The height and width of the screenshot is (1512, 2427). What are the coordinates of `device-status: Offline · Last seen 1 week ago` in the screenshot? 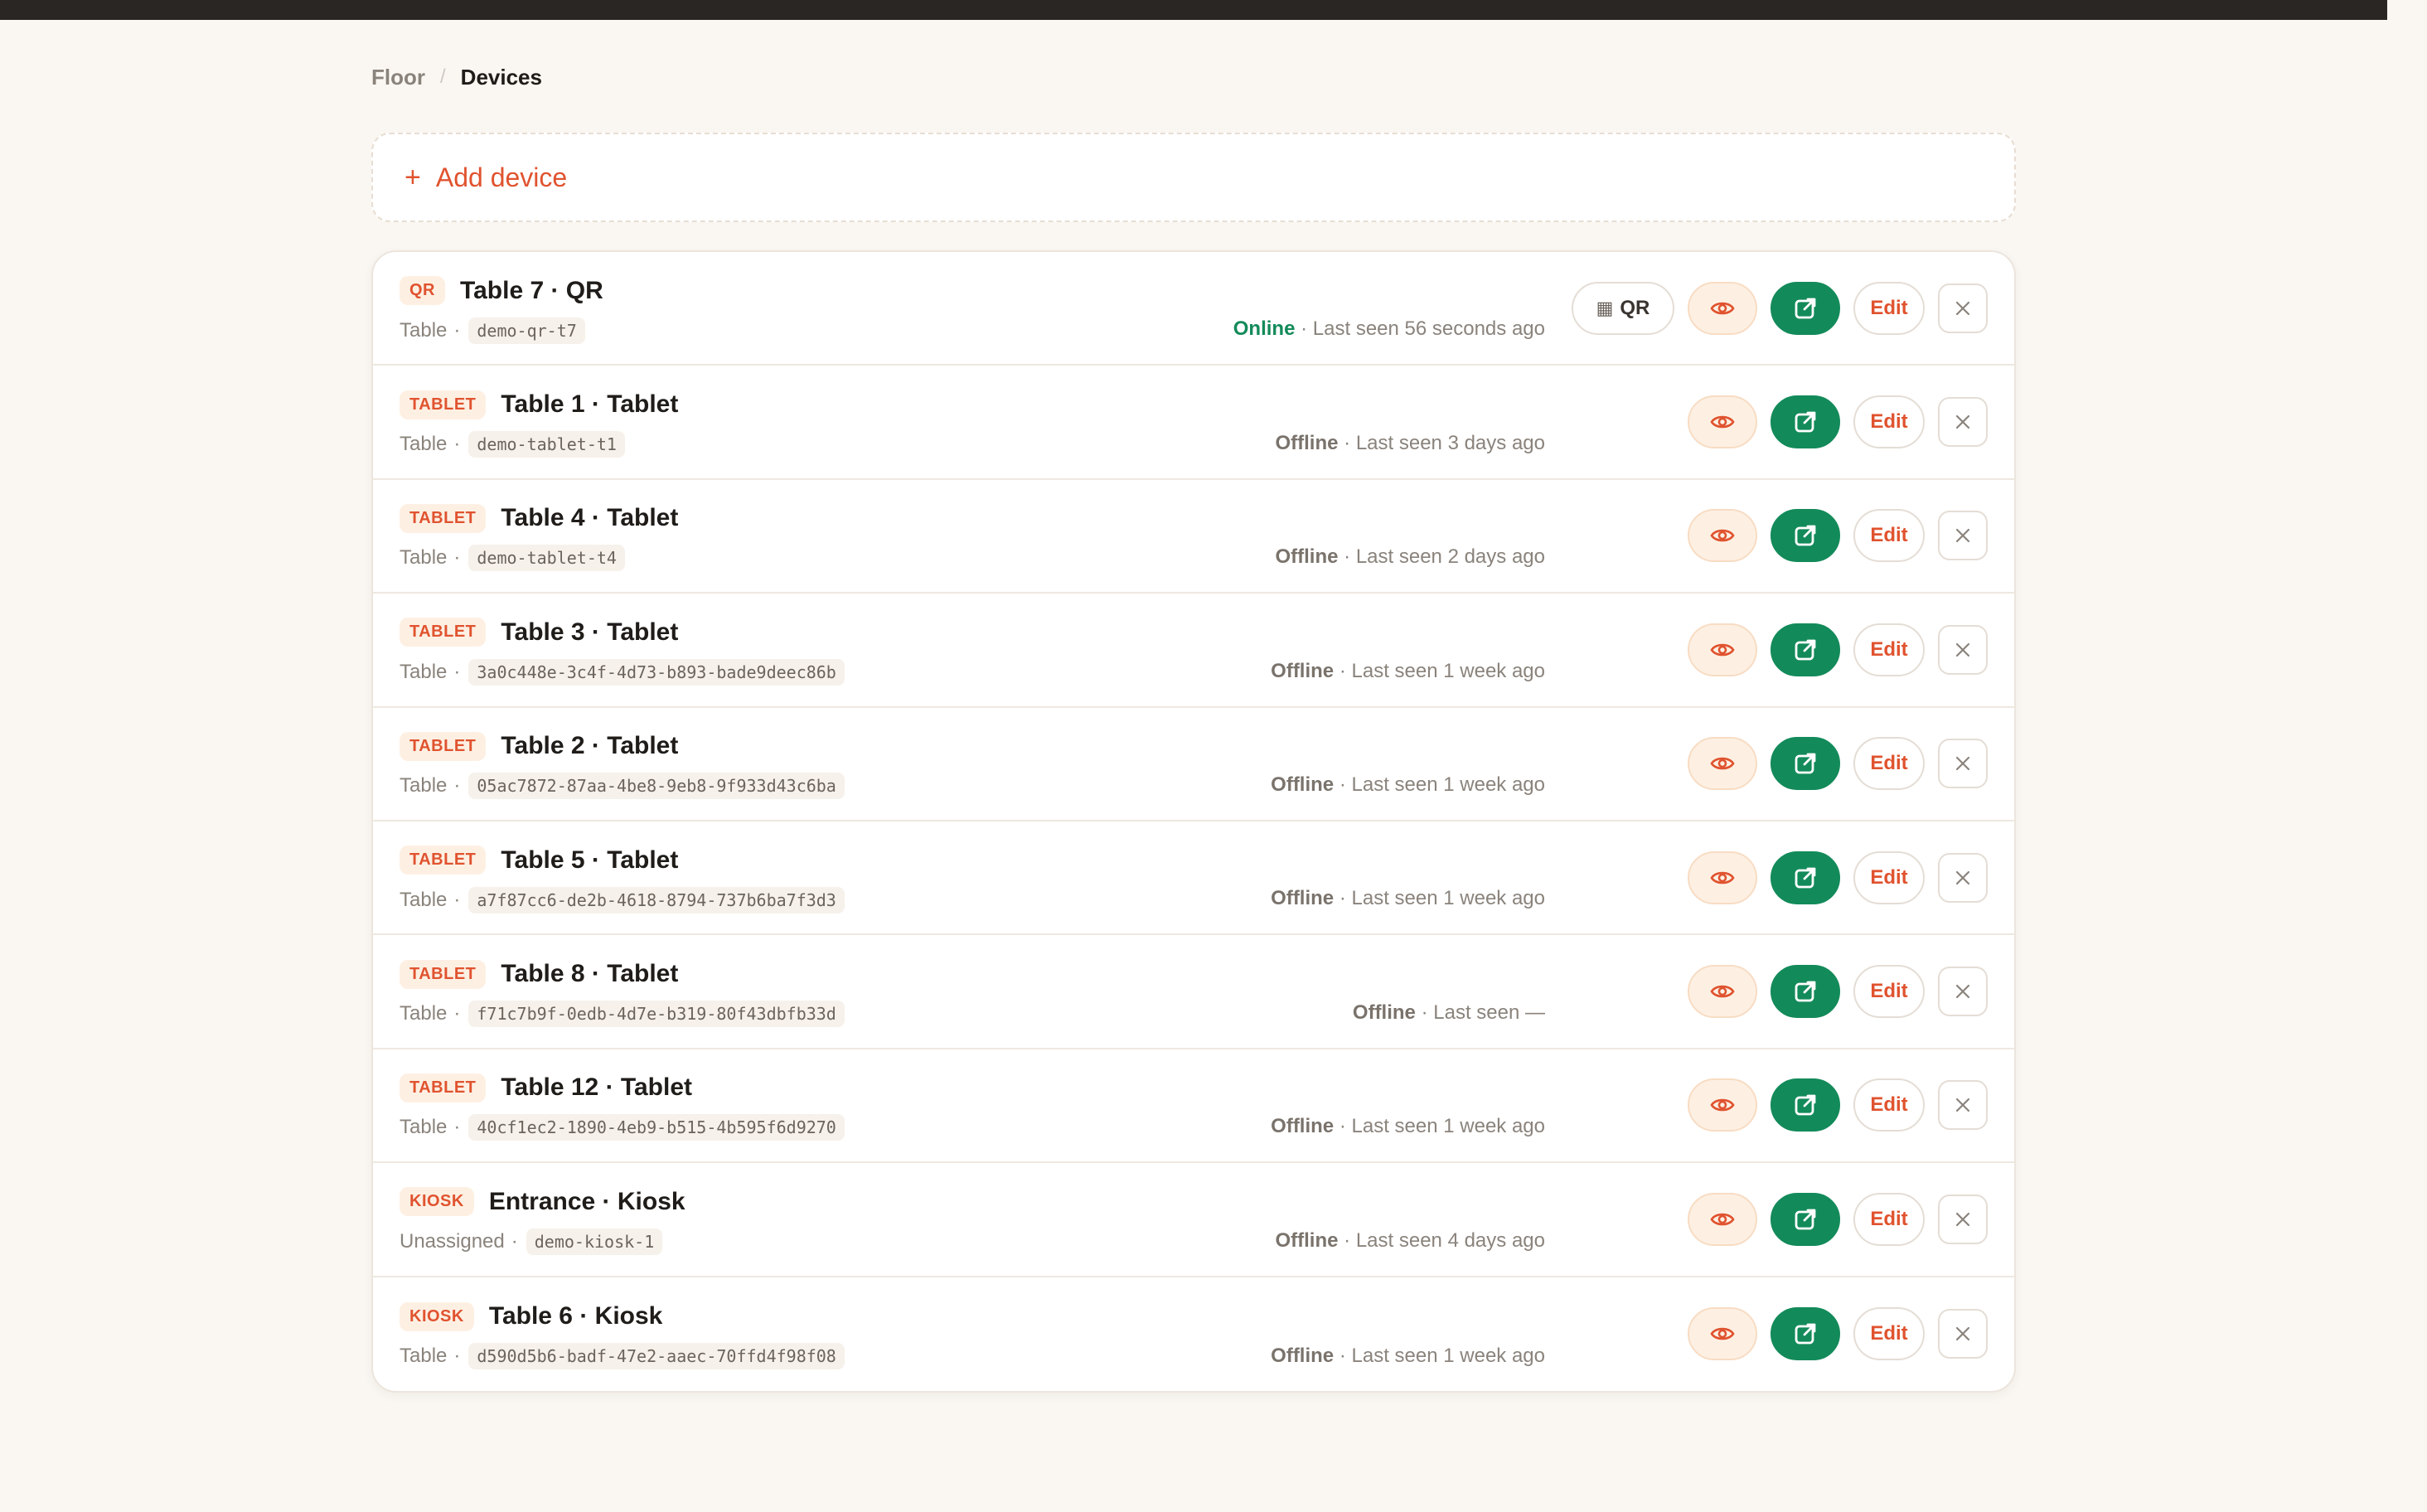 It's located at (1408, 1126).